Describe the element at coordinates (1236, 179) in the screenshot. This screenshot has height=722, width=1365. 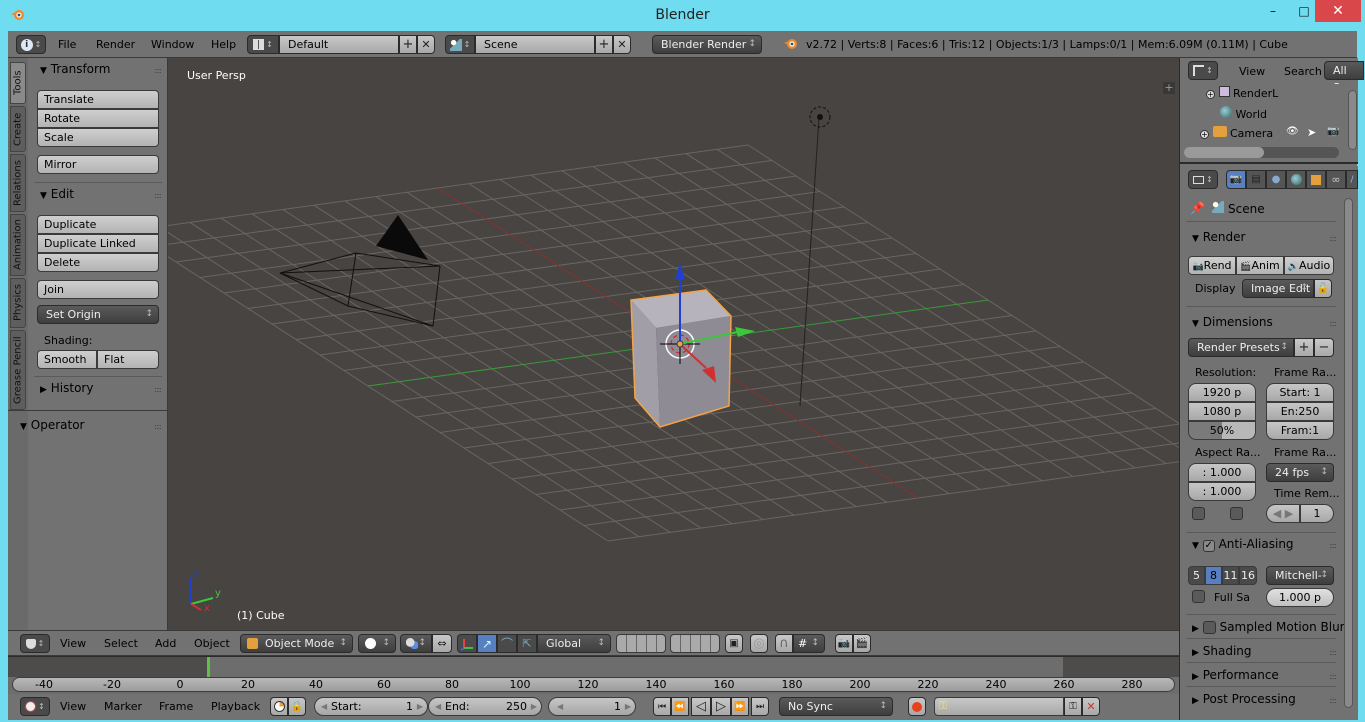
I see `render-context-tab: 📷` at that location.